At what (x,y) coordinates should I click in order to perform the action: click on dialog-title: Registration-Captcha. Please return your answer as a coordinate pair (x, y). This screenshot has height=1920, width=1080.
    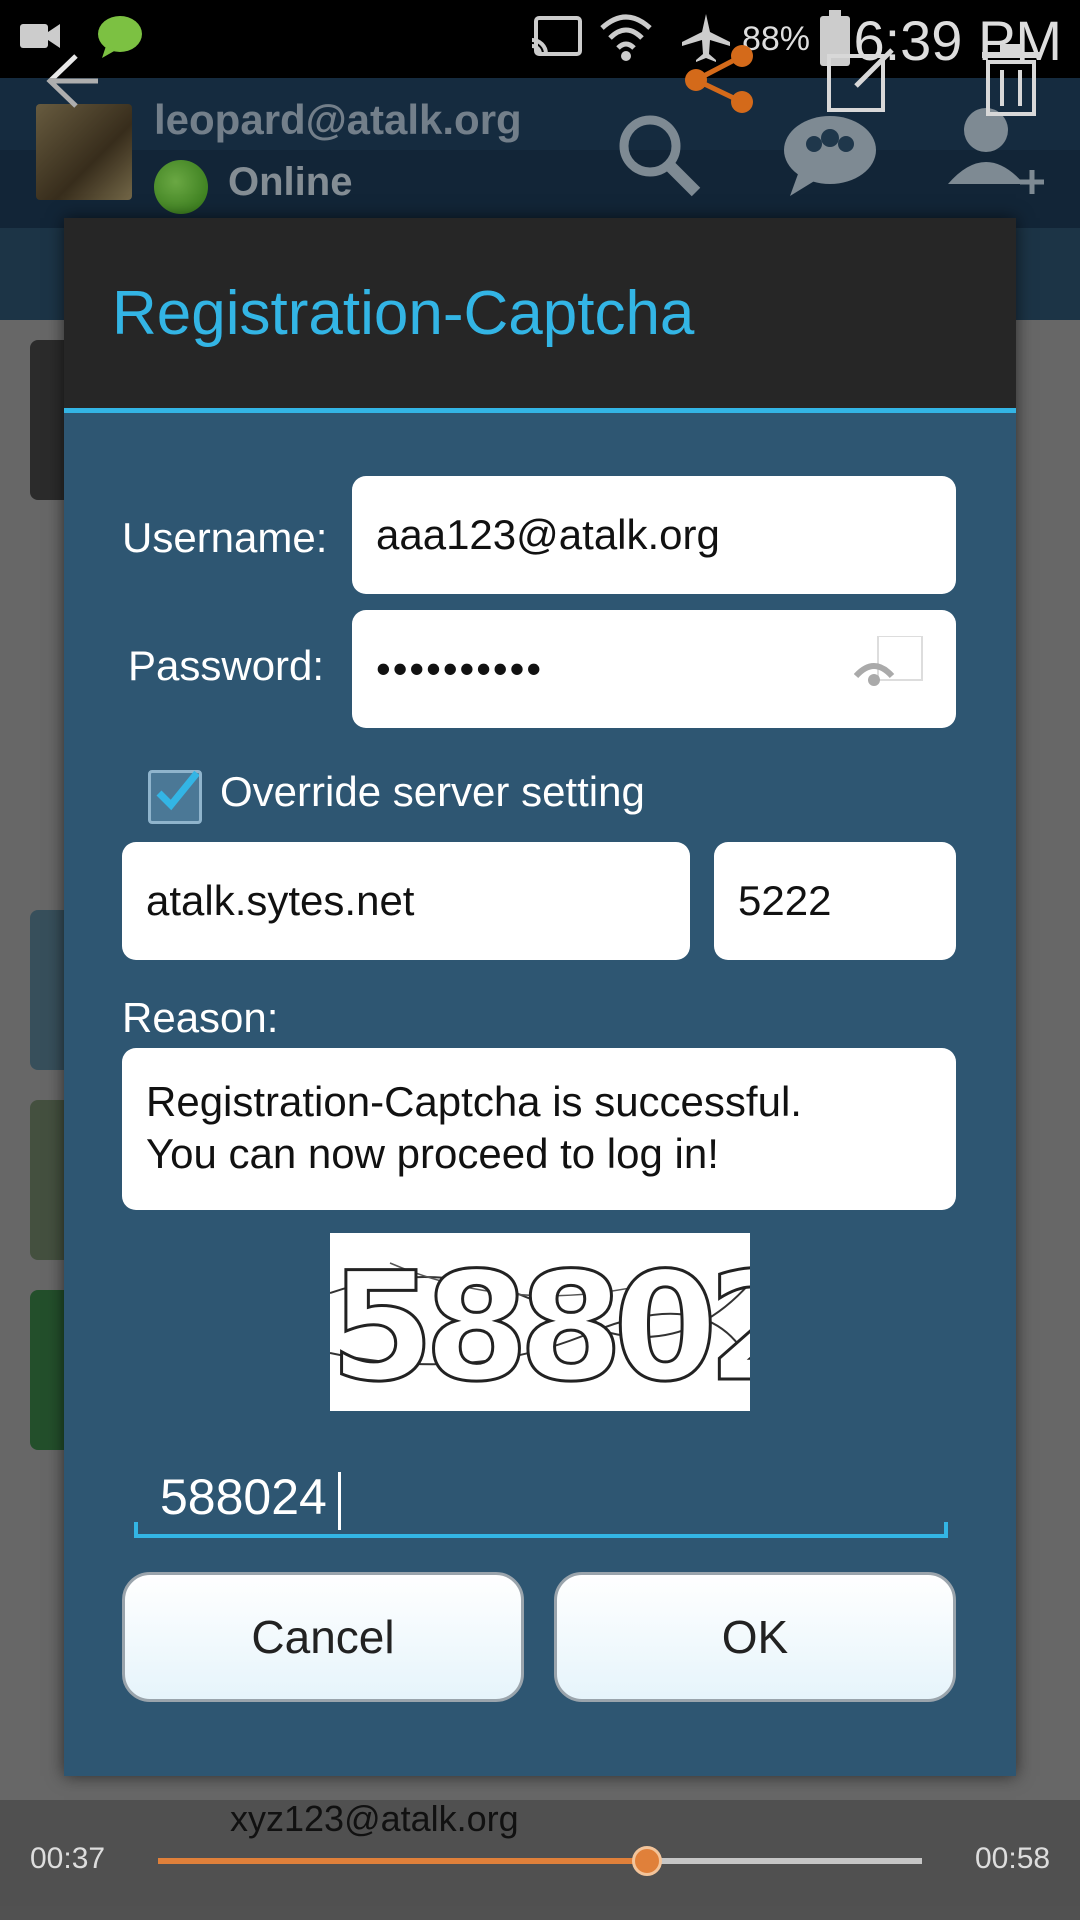
    Looking at the image, I should click on (403, 313).